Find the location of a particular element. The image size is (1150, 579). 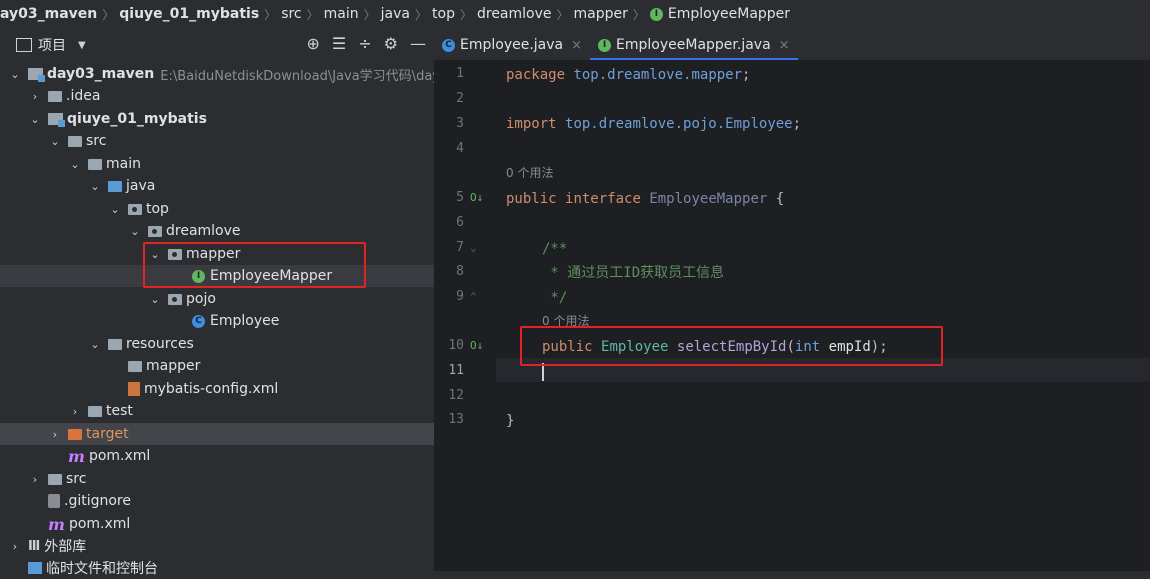

import-class: Employee is located at coordinates (759, 124).